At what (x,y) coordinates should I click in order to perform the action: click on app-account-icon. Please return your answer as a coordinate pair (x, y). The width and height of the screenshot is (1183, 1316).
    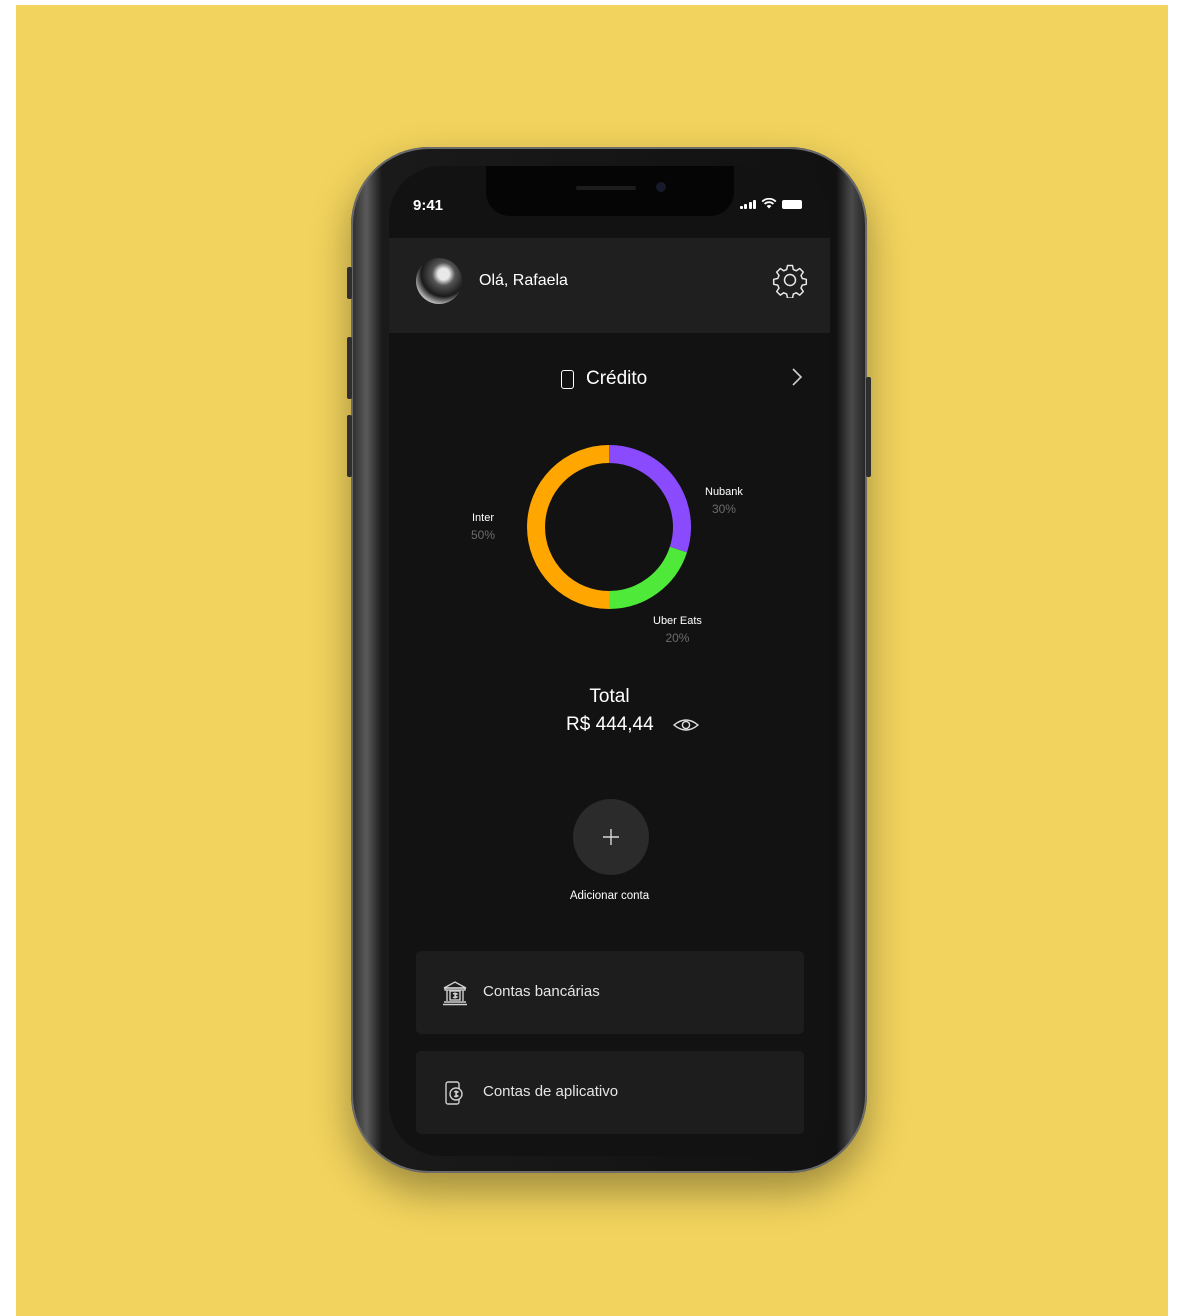
    Looking at the image, I should click on (454, 1093).